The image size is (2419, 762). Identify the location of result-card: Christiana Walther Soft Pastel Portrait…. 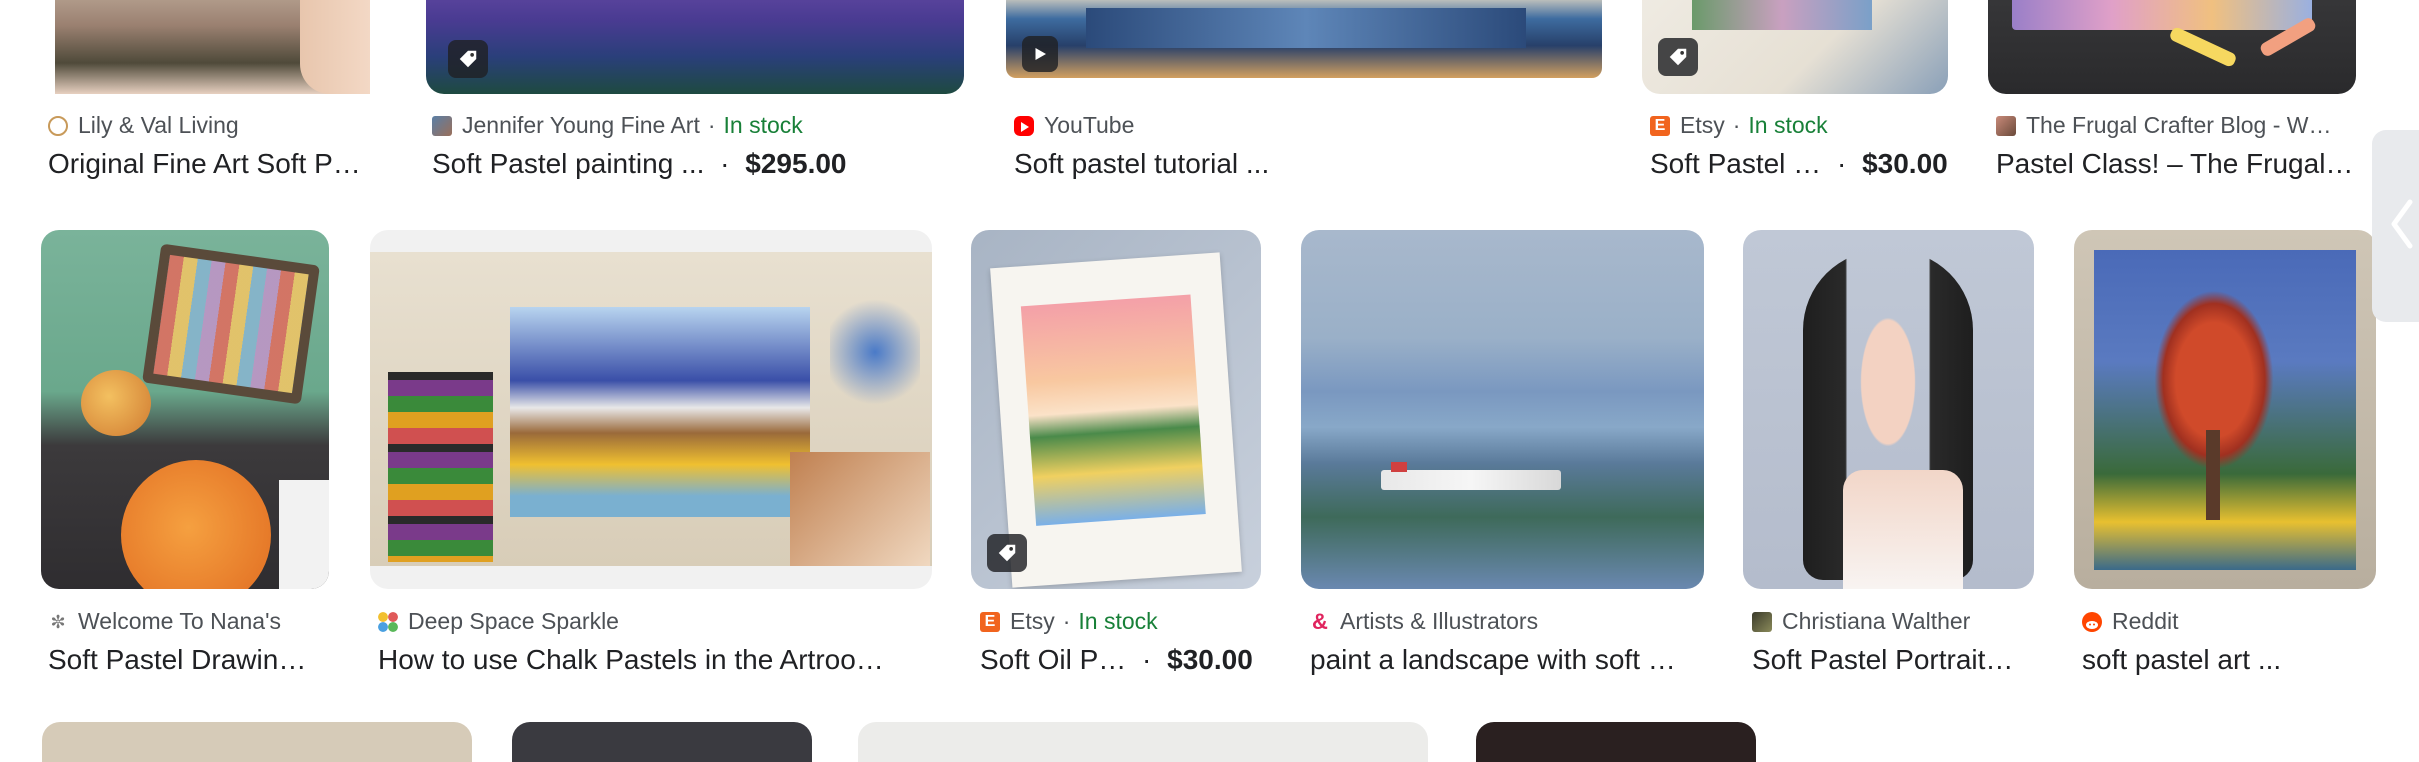
(1890, 455).